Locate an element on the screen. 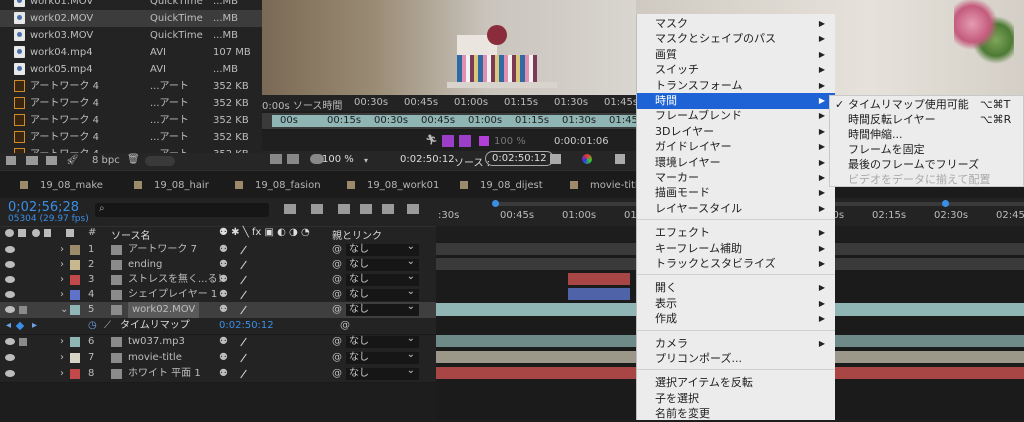 This screenshot has height=422, width=1024. source-time-display: 0:02:50:12 is located at coordinates (519, 158).